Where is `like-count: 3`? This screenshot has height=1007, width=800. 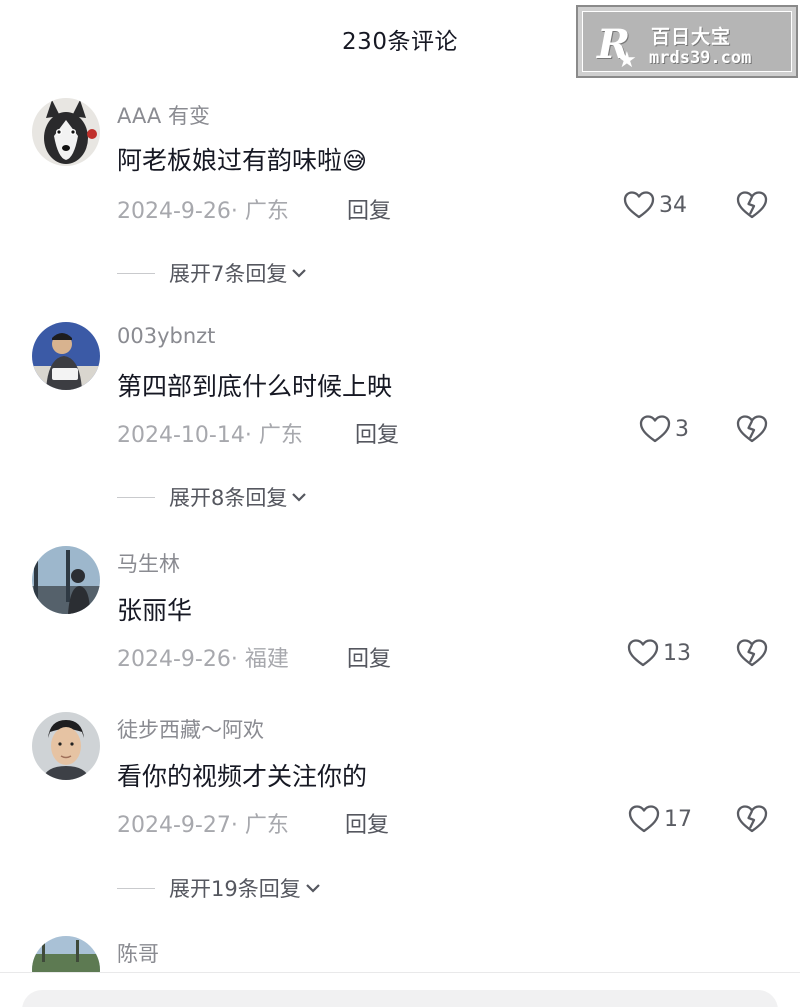 like-count: 3 is located at coordinates (682, 429).